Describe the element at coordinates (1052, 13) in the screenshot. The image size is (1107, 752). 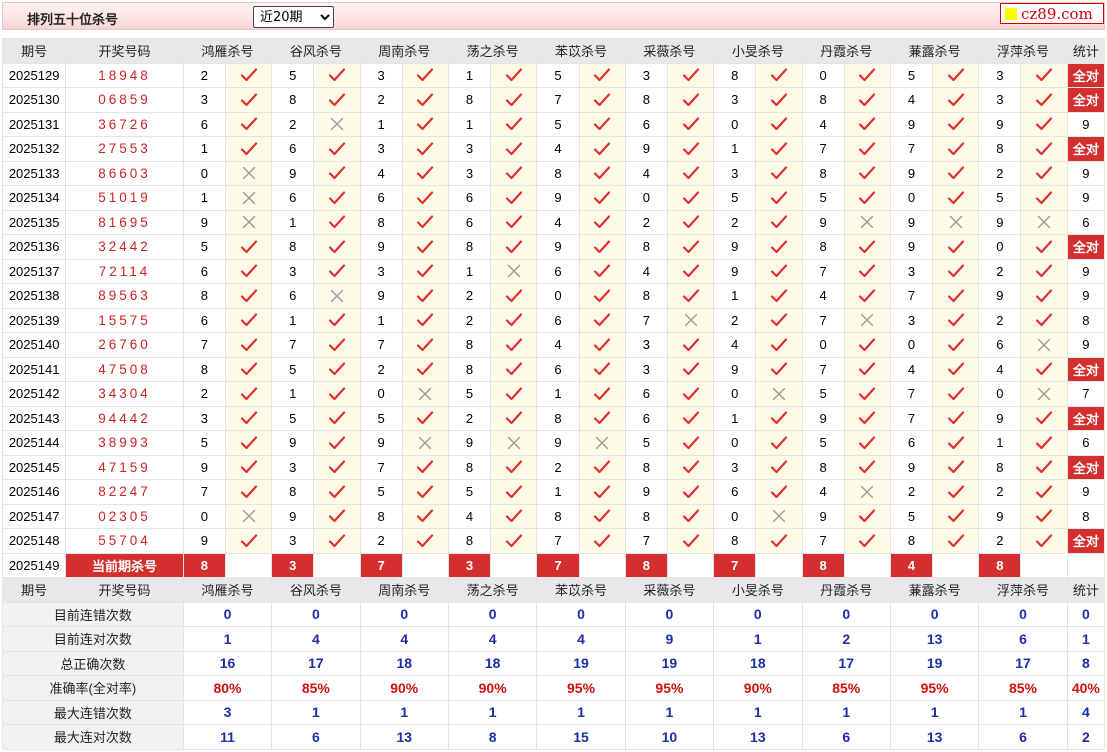
I see `site-logo: cz89.com` at that location.